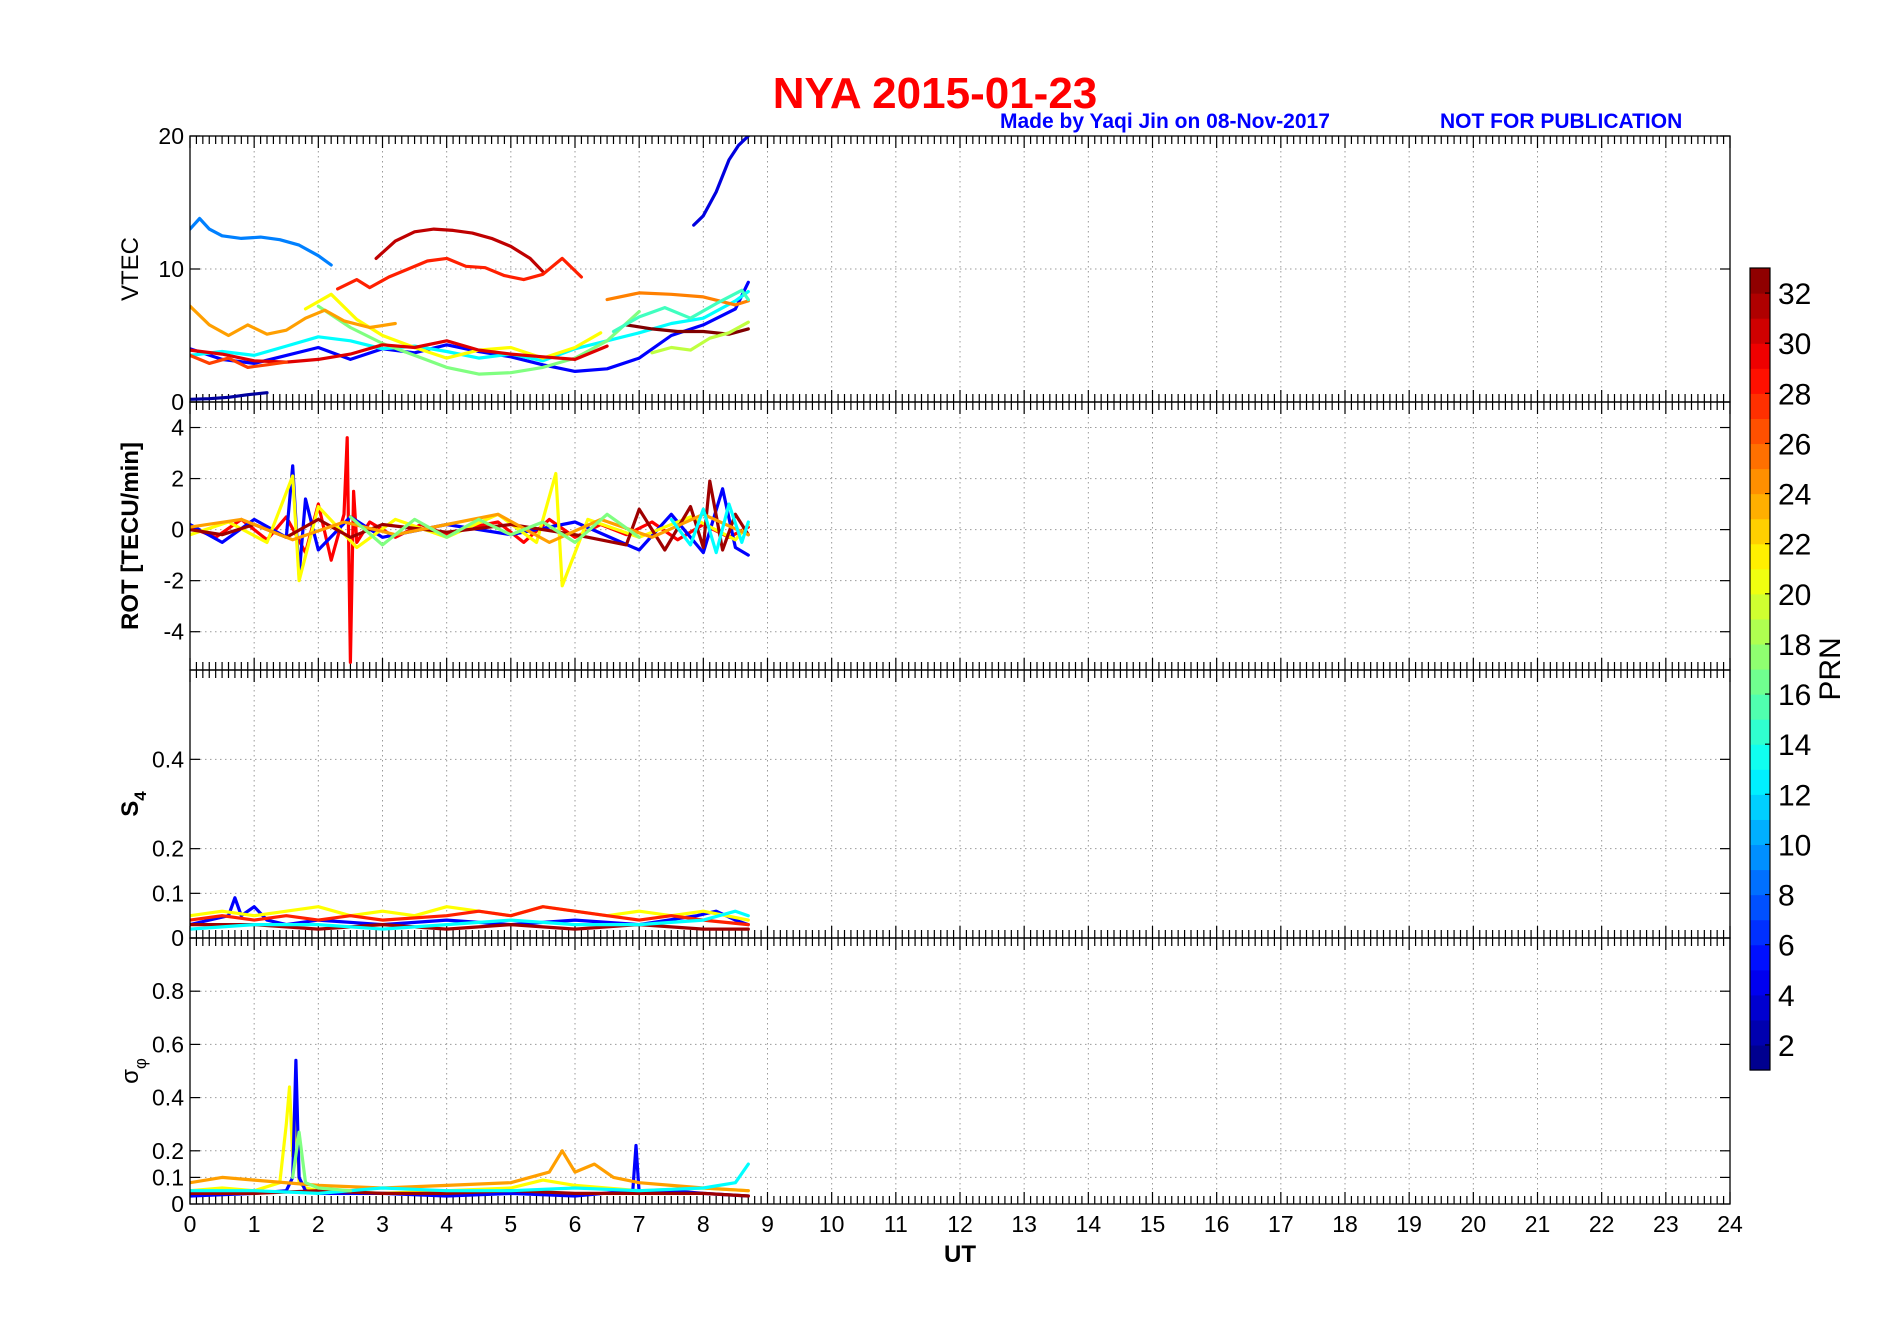 This screenshot has width=1904, height=1330. Describe the element at coordinates (171, 269) in the screenshot. I see `y-tick-label: 10` at that location.